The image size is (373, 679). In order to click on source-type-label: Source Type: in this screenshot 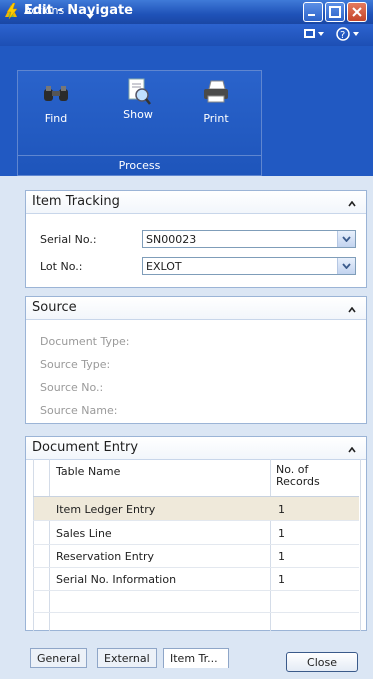, I will do `click(75, 364)`.